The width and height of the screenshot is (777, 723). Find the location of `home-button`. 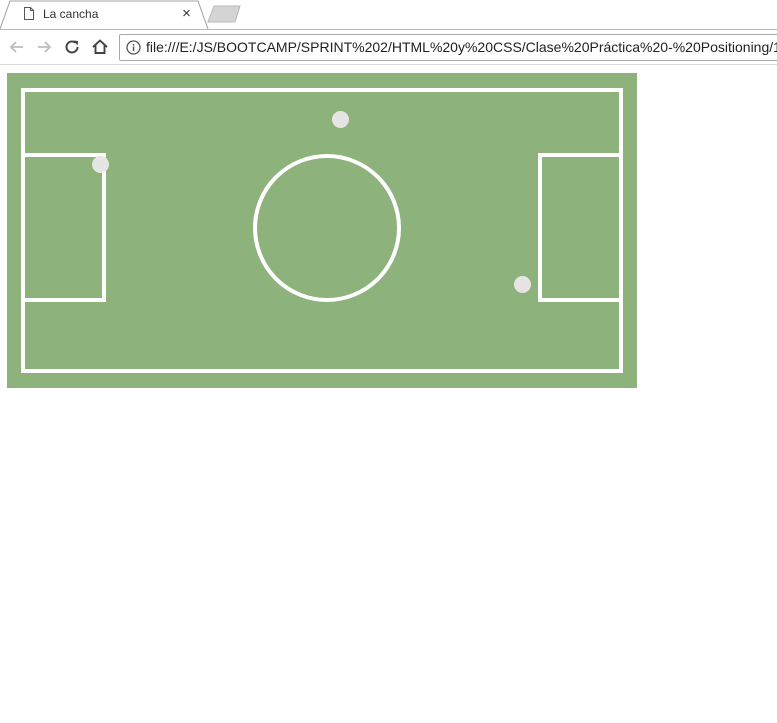

home-button is located at coordinates (100, 47).